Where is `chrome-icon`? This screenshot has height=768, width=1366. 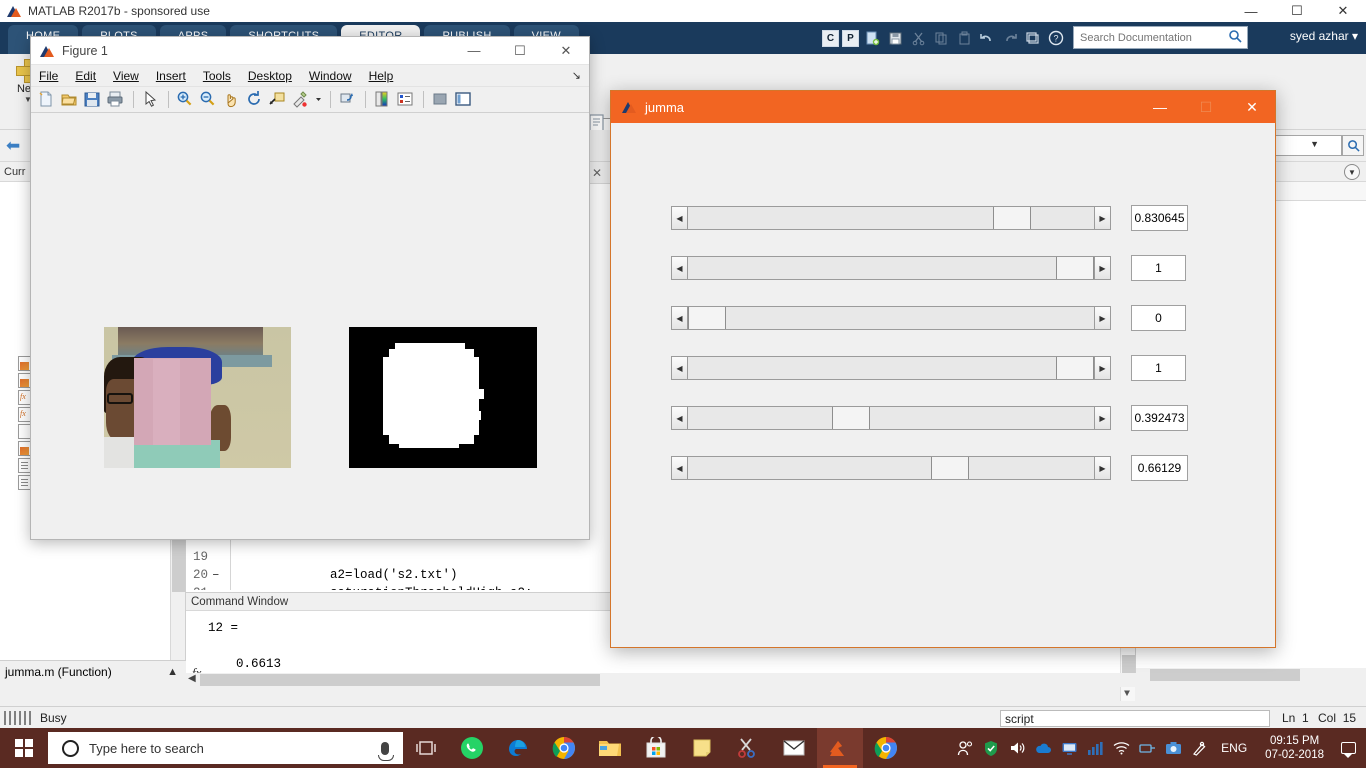
chrome-icon is located at coordinates (564, 748).